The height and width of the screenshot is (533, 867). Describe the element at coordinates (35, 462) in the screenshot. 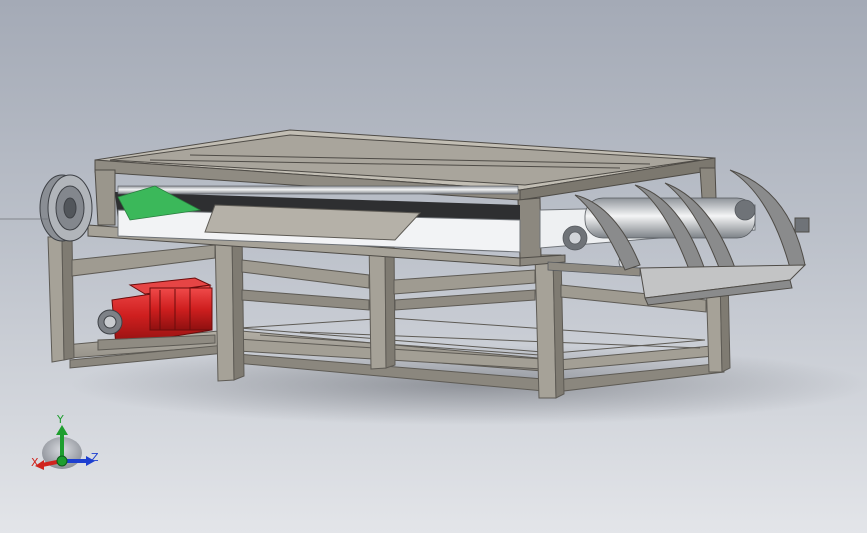

I see `triad-x-label: X` at that location.